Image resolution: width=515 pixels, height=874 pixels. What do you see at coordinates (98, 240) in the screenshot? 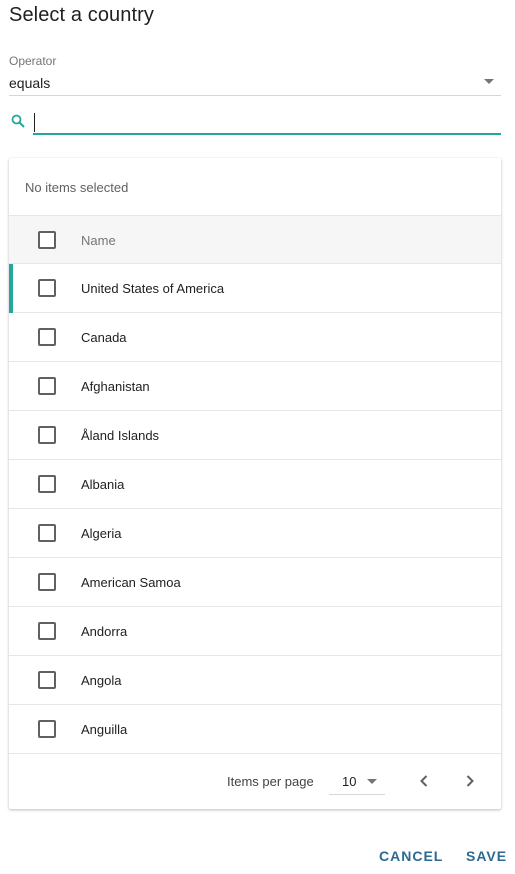
I see `name-column-header: Name` at bounding box center [98, 240].